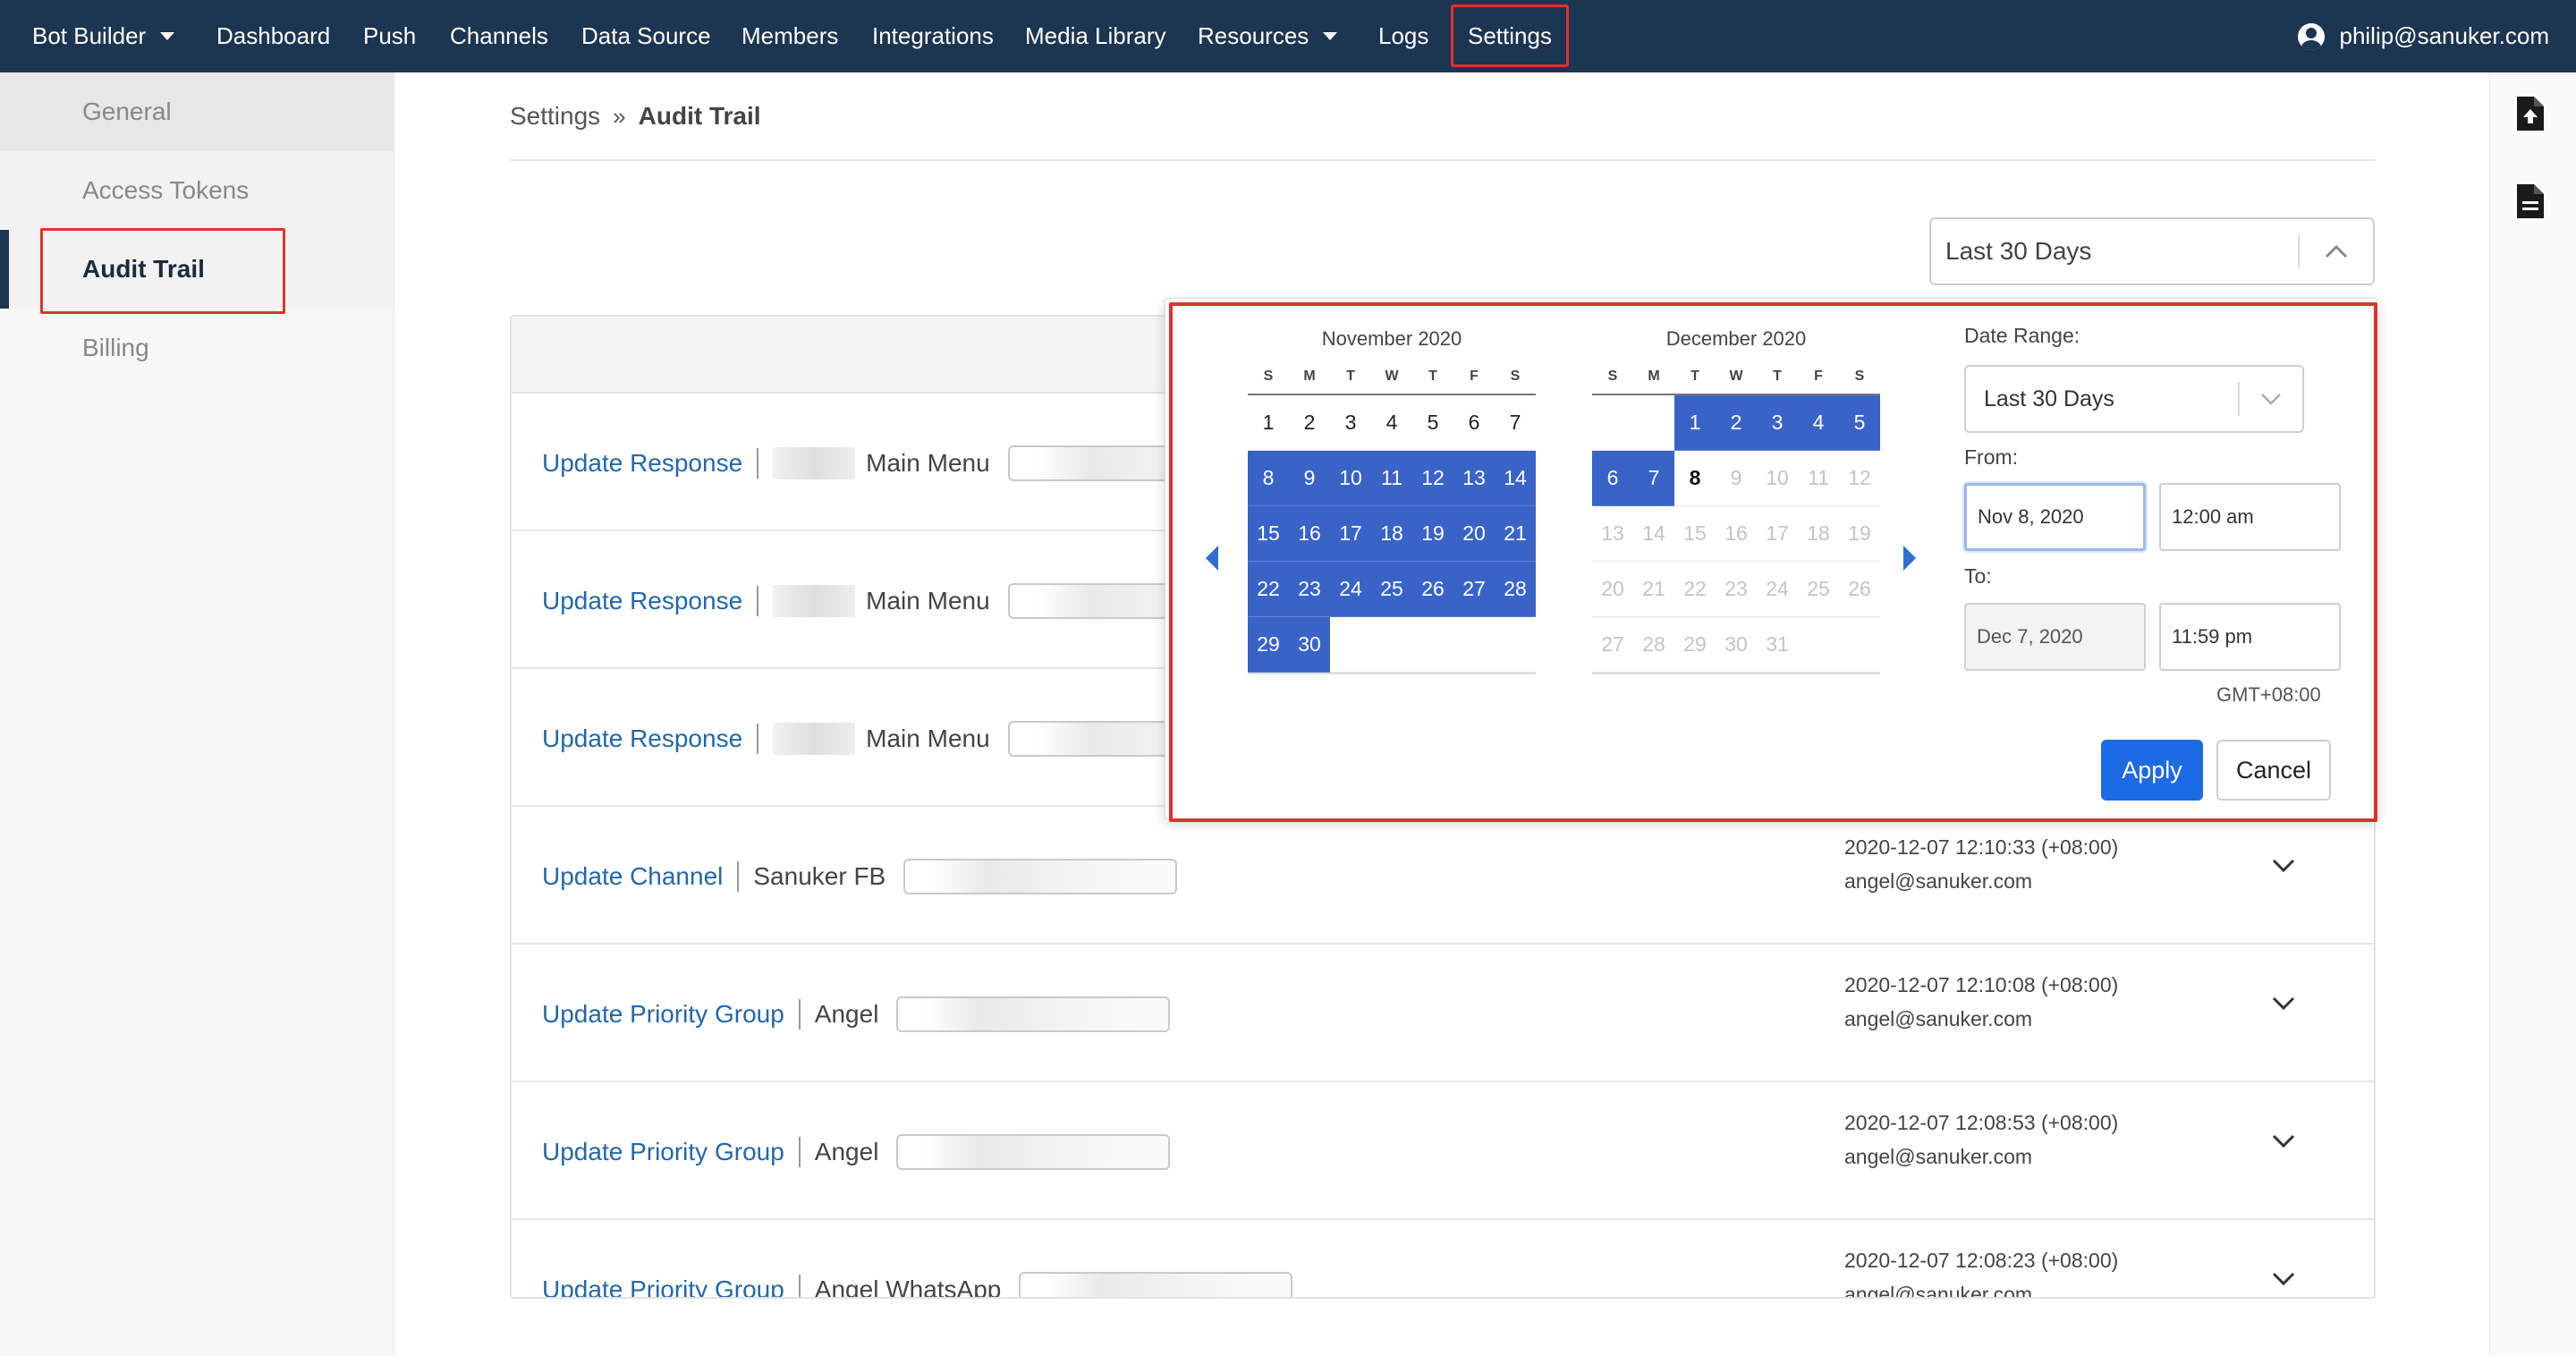 The width and height of the screenshot is (2576, 1356). Describe the element at coordinates (389, 36) in the screenshot. I see `nav-push: Push` at that location.